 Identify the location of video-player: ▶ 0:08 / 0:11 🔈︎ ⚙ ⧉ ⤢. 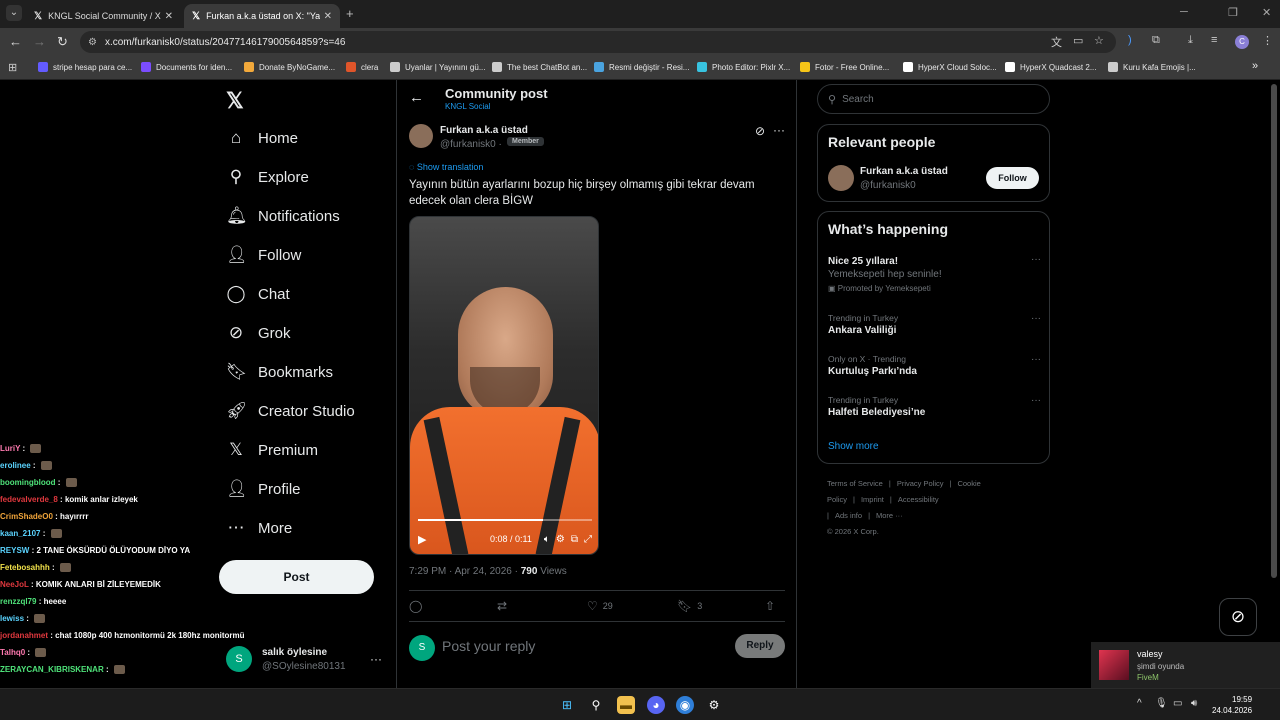
(504, 385).